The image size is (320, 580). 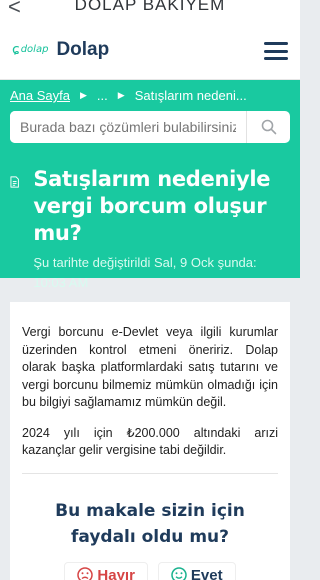 I want to click on feedback-no-label: Hayır, so click(x=116, y=573).